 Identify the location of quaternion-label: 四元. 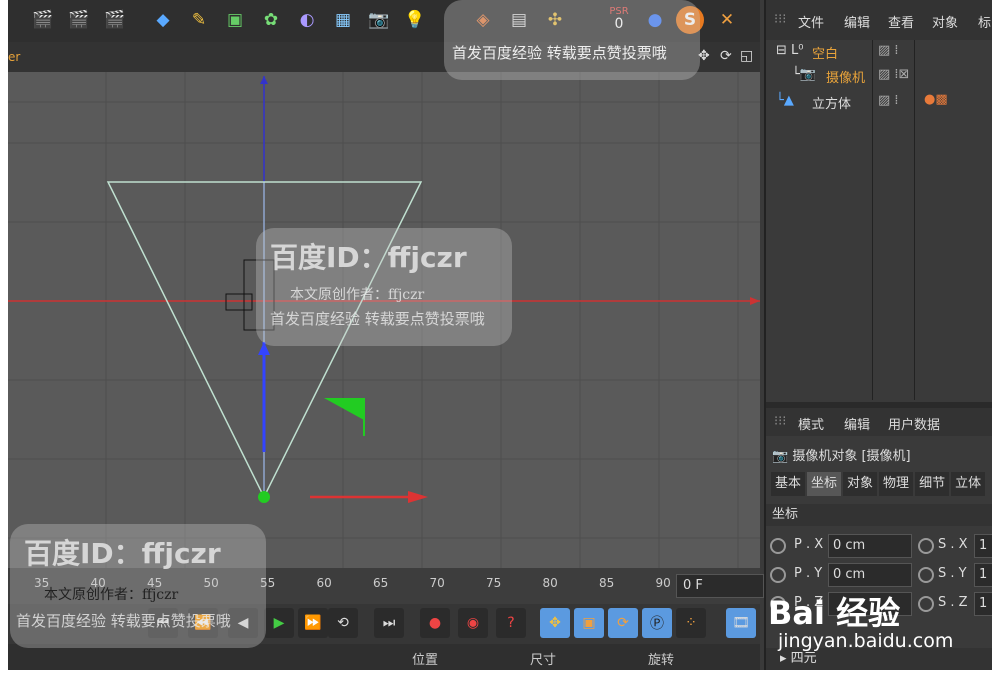
(803, 658).